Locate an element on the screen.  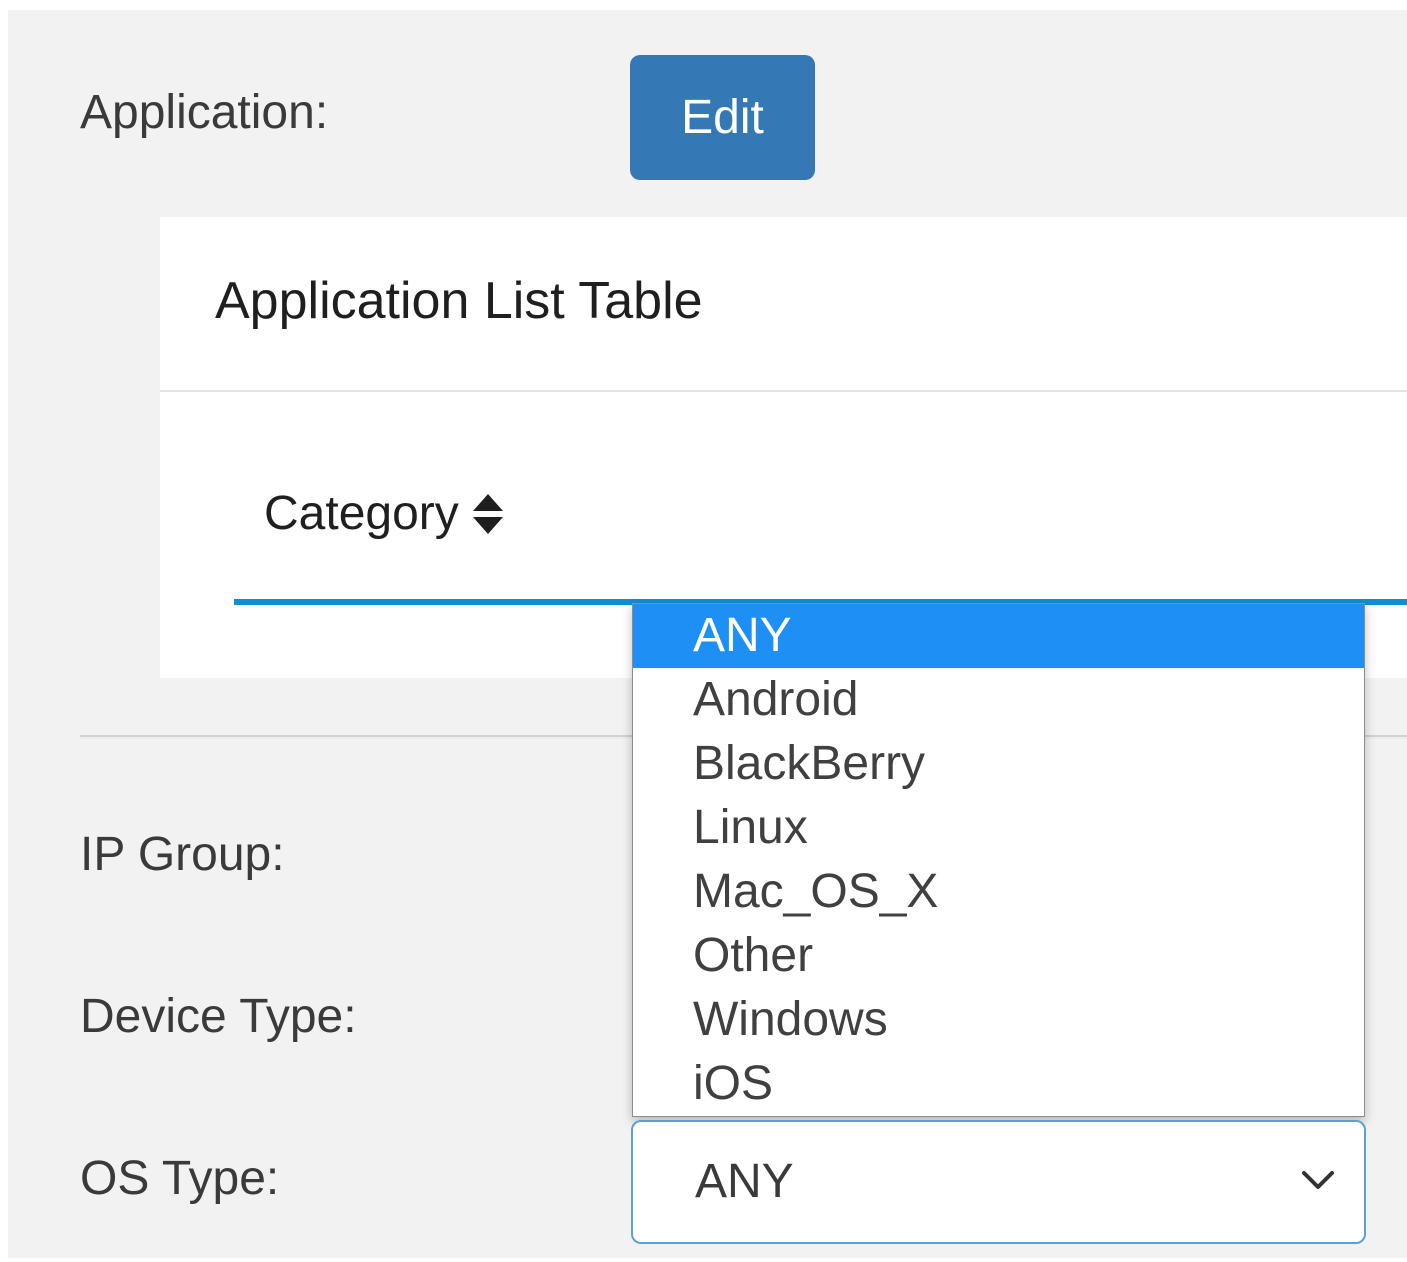
os-option-any: ANY is located at coordinates (998, 636).